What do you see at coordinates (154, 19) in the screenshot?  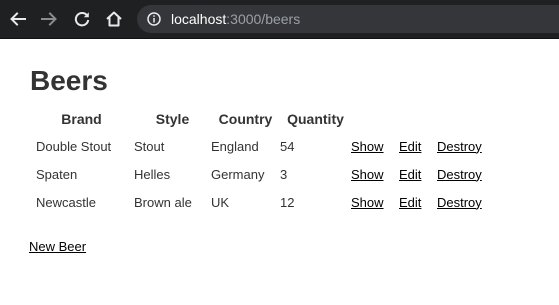 I see `info-icon` at bounding box center [154, 19].